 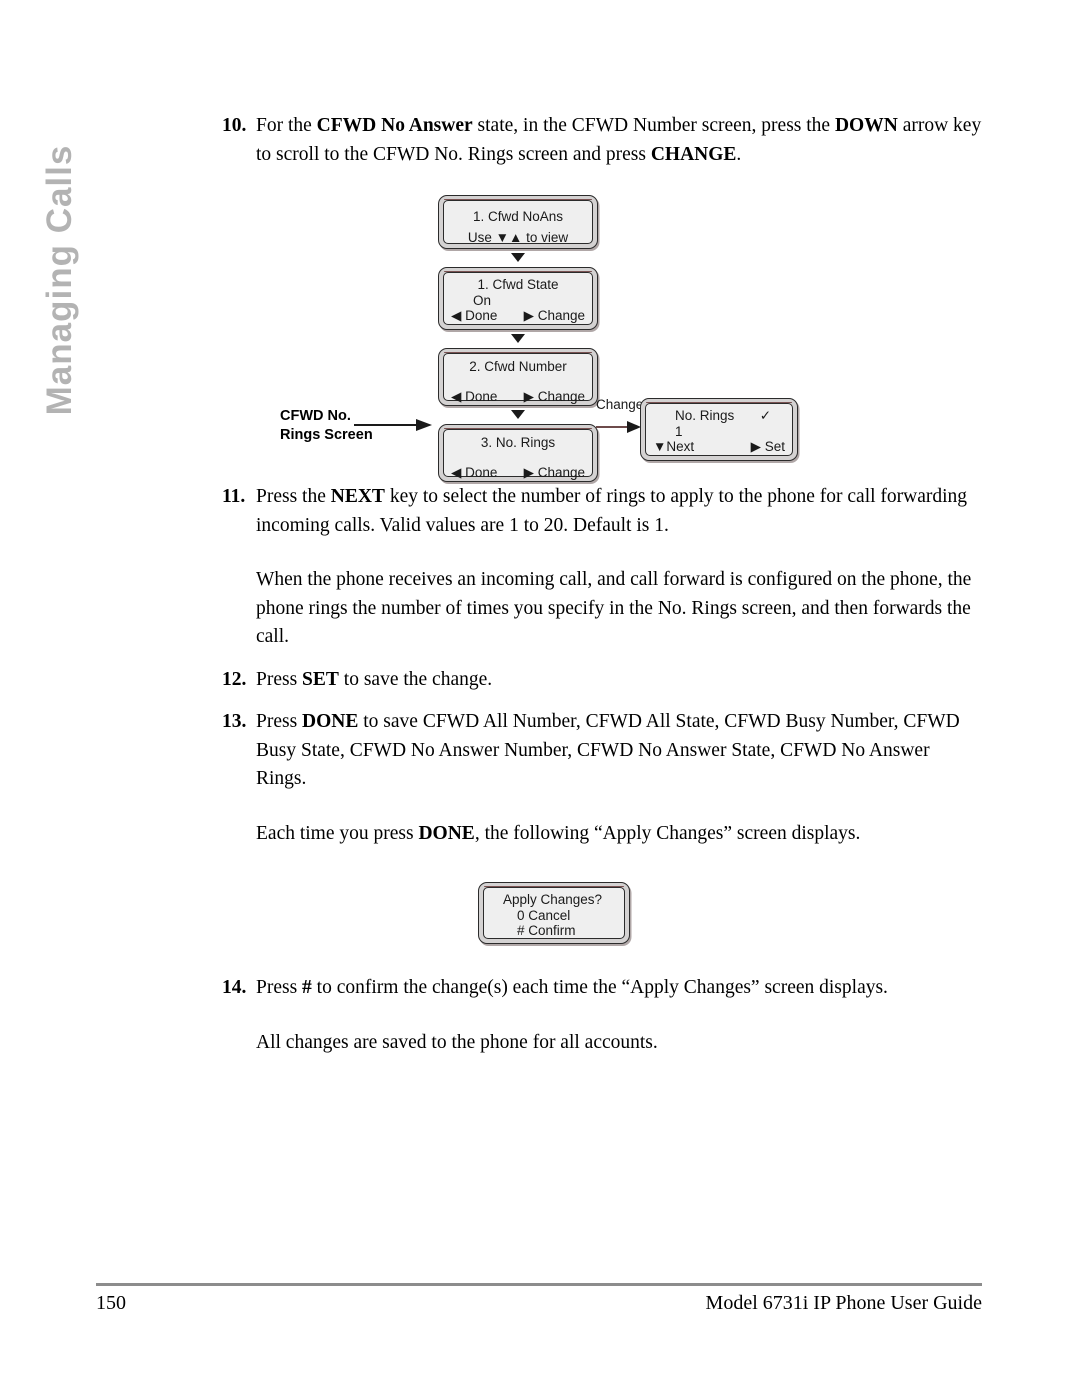 What do you see at coordinates (518, 316) in the screenshot?
I see `lcd-cfwd-state-softkeys: ◀ Done ▶ Change` at bounding box center [518, 316].